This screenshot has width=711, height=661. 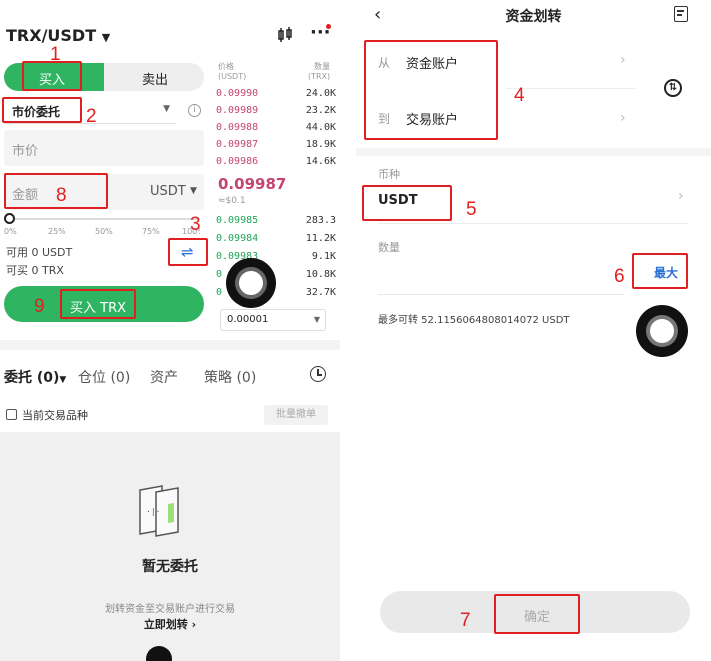 I want to click on bid-price: 0.09984, so click(x=237, y=238).